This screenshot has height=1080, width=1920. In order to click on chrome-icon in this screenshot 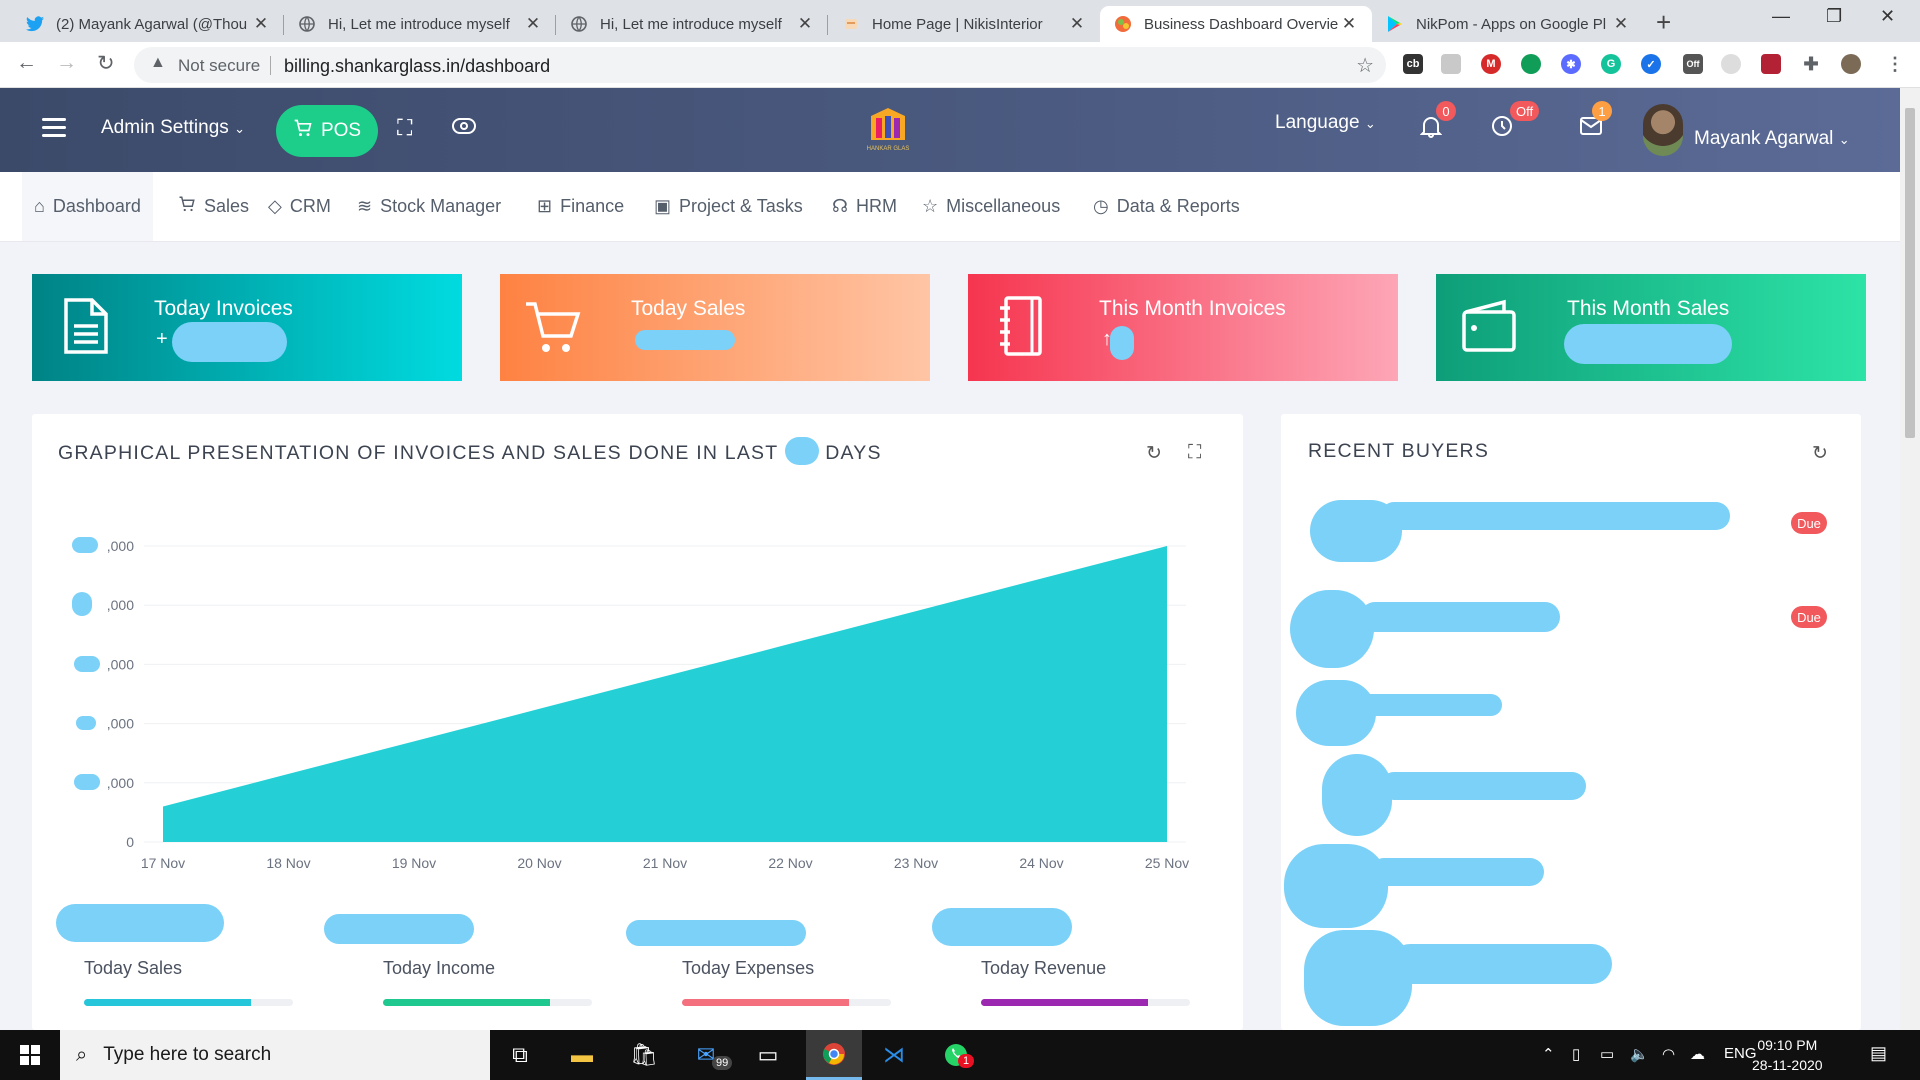, I will do `click(834, 1055)`.